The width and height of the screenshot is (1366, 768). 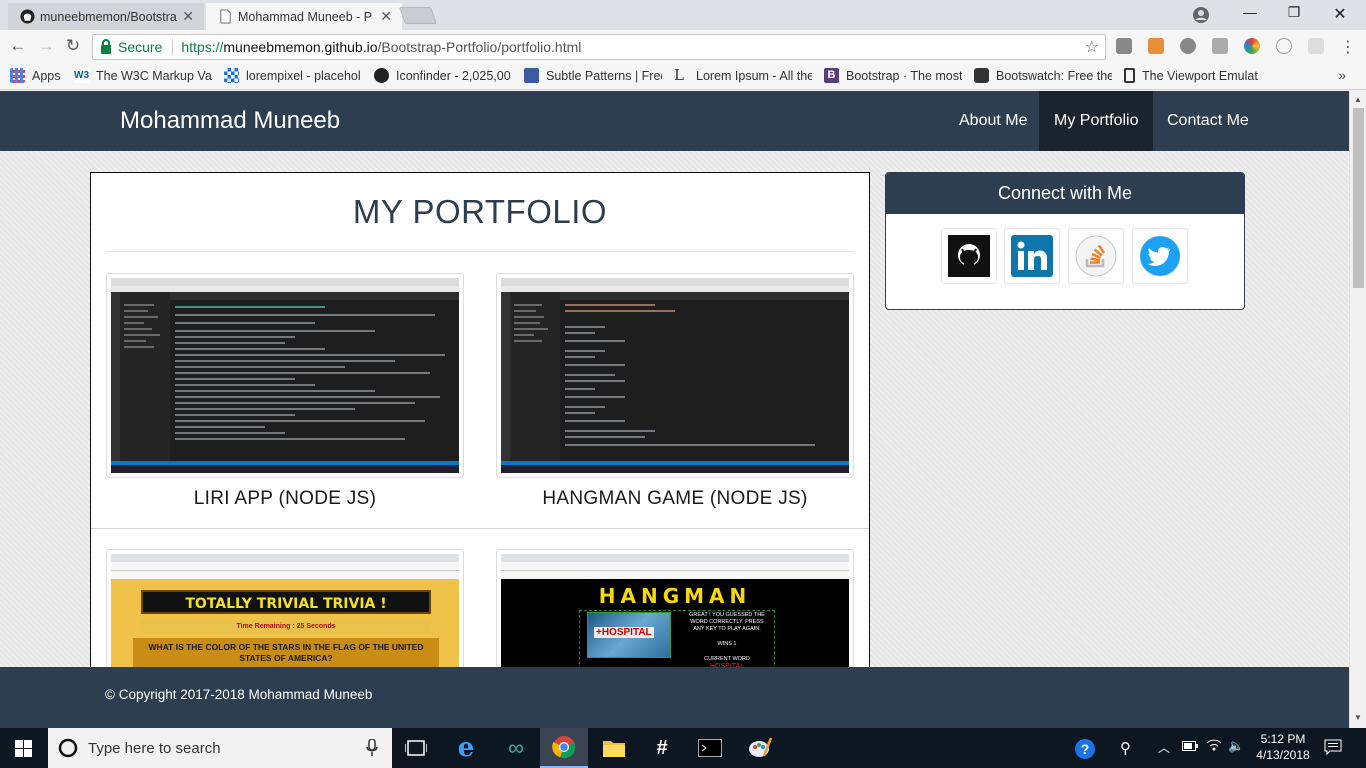 I want to click on minimize-icon: —, so click(x=1250, y=12).